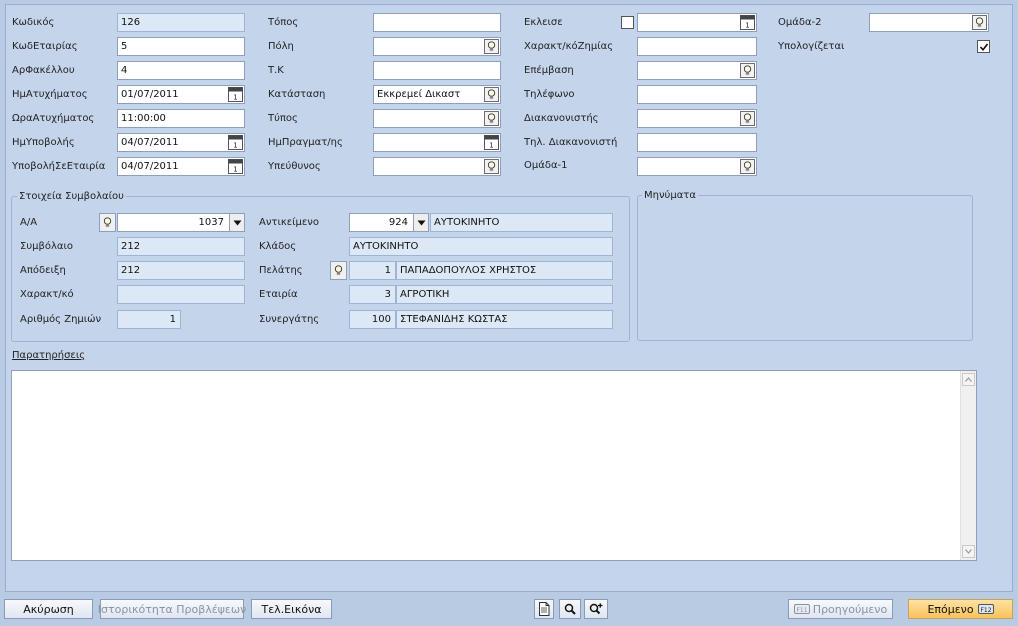 This screenshot has height=626, width=1018. What do you see at coordinates (549, 70) in the screenshot?
I see `intervention-label: Επέμβαση` at bounding box center [549, 70].